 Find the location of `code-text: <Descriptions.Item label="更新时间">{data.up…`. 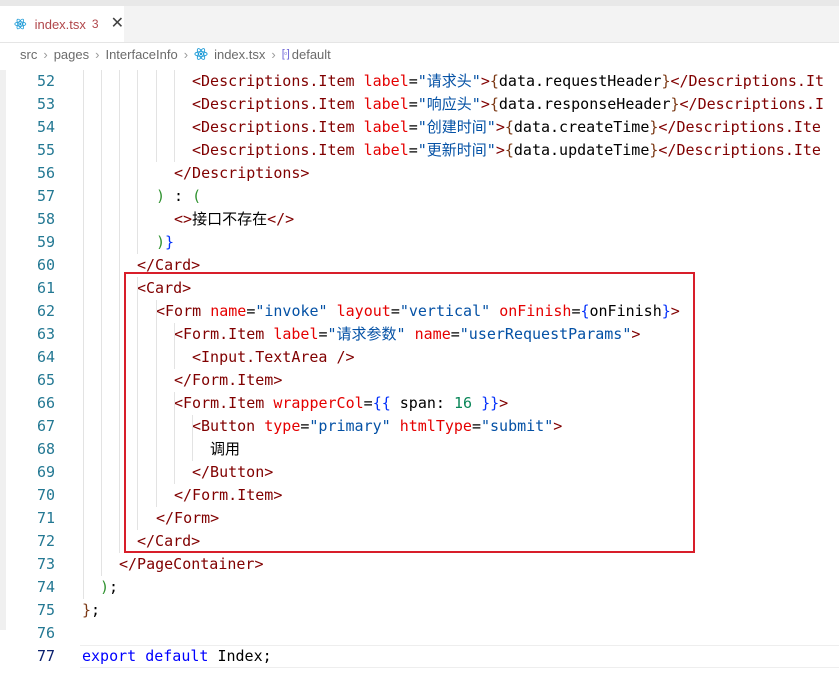

code-text: <Descriptions.Item label="更新时间">{data.up… is located at coordinates (506, 150).